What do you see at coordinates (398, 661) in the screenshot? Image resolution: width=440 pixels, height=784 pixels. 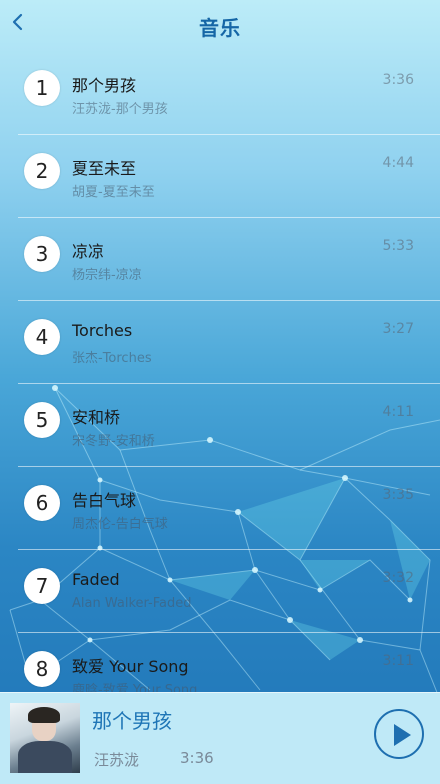 I see `song-duration: 3:11` at bounding box center [398, 661].